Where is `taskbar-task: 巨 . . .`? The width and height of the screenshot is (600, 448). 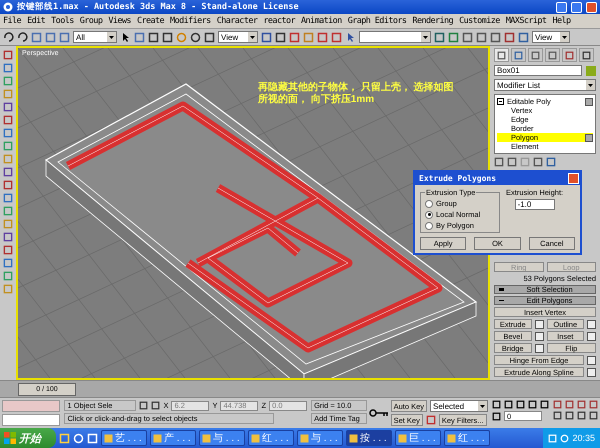 taskbar-task: 巨 . . . is located at coordinates (418, 438).